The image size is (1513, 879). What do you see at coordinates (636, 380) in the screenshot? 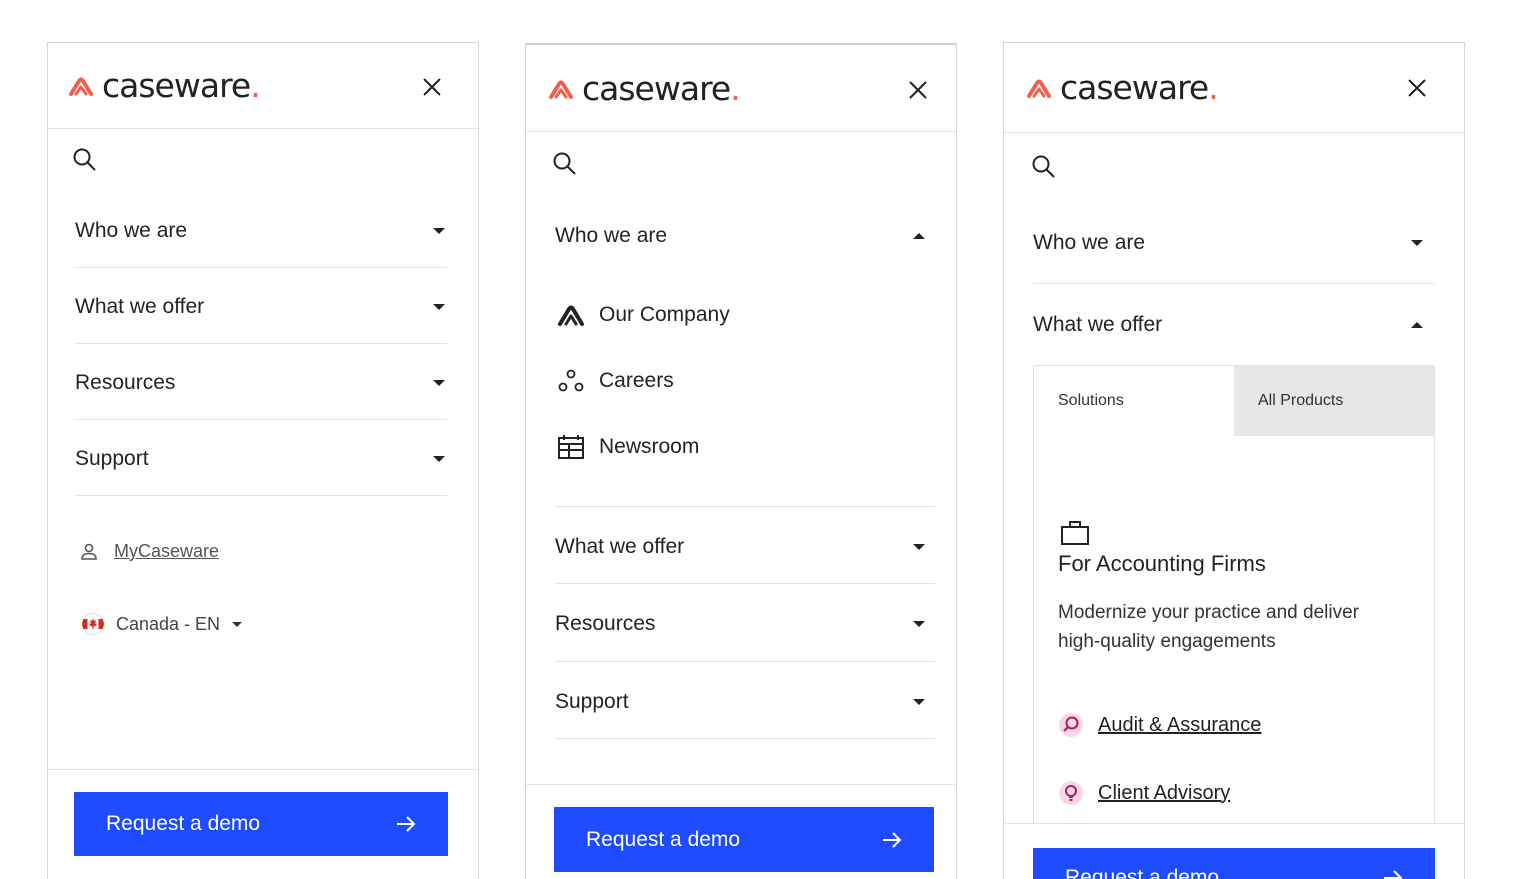
I see `submenu-label: Careers` at bounding box center [636, 380].